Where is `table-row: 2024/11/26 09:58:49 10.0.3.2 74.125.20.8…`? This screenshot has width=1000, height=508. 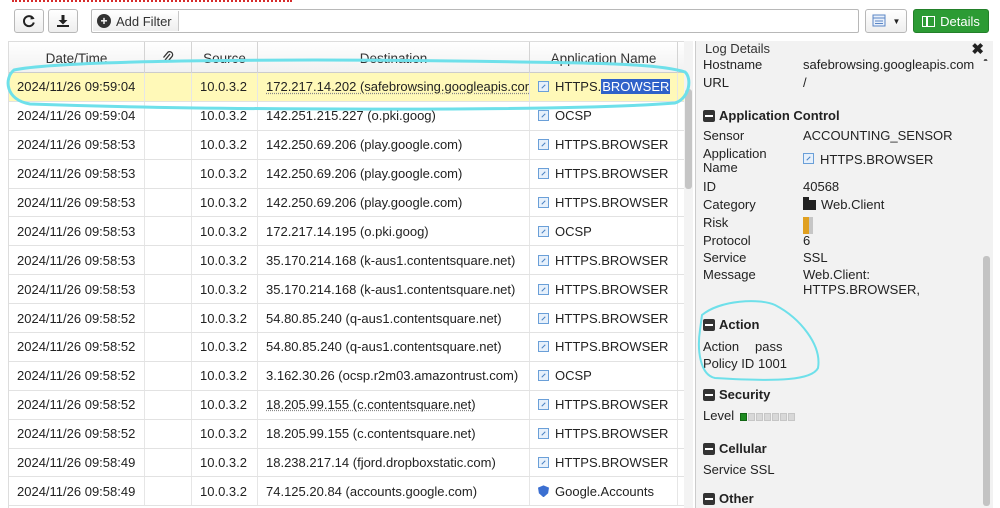
table-row: 2024/11/26 09:58:49 10.0.3.2 74.125.20.8… is located at coordinates (350, 492).